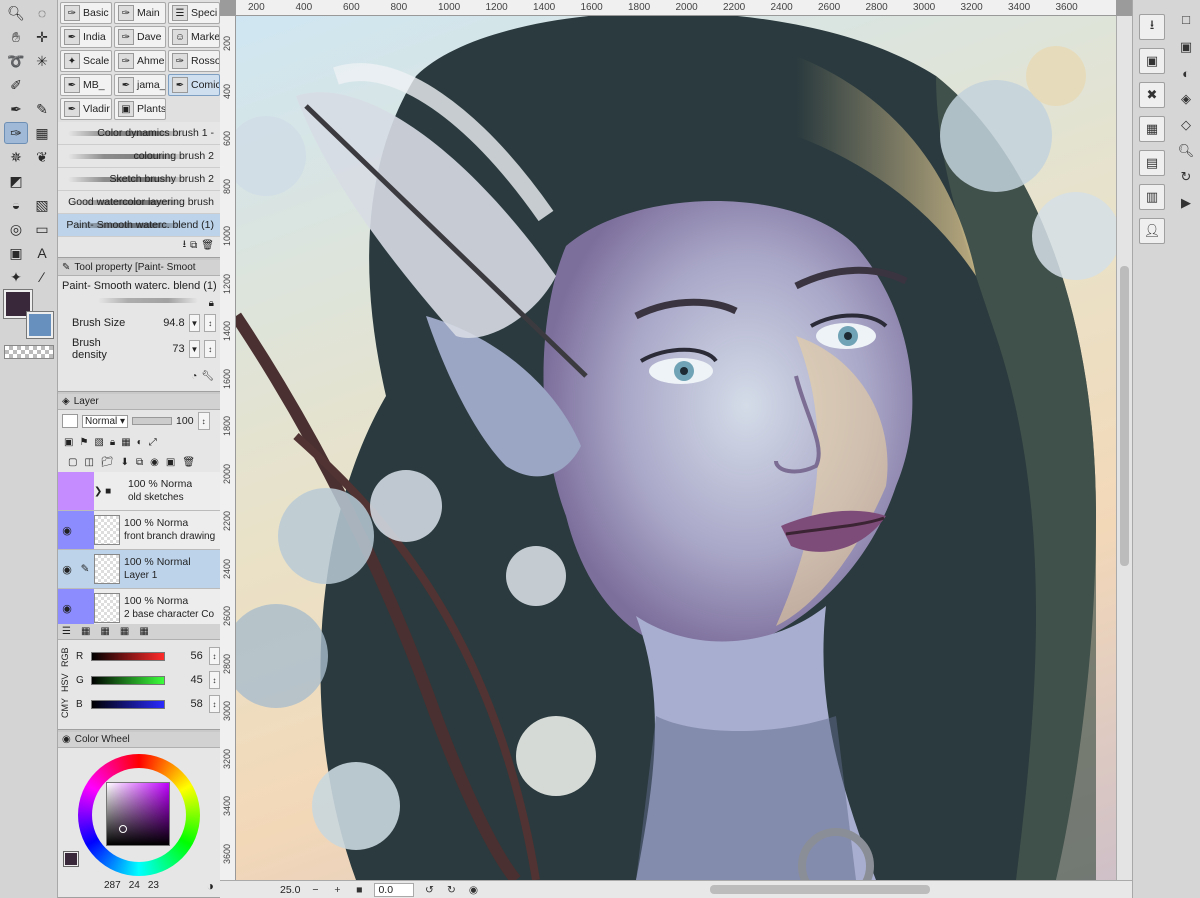 The height and width of the screenshot is (898, 1200). Describe the element at coordinates (71, 859) in the screenshot. I see `wheel-main-color` at that location.